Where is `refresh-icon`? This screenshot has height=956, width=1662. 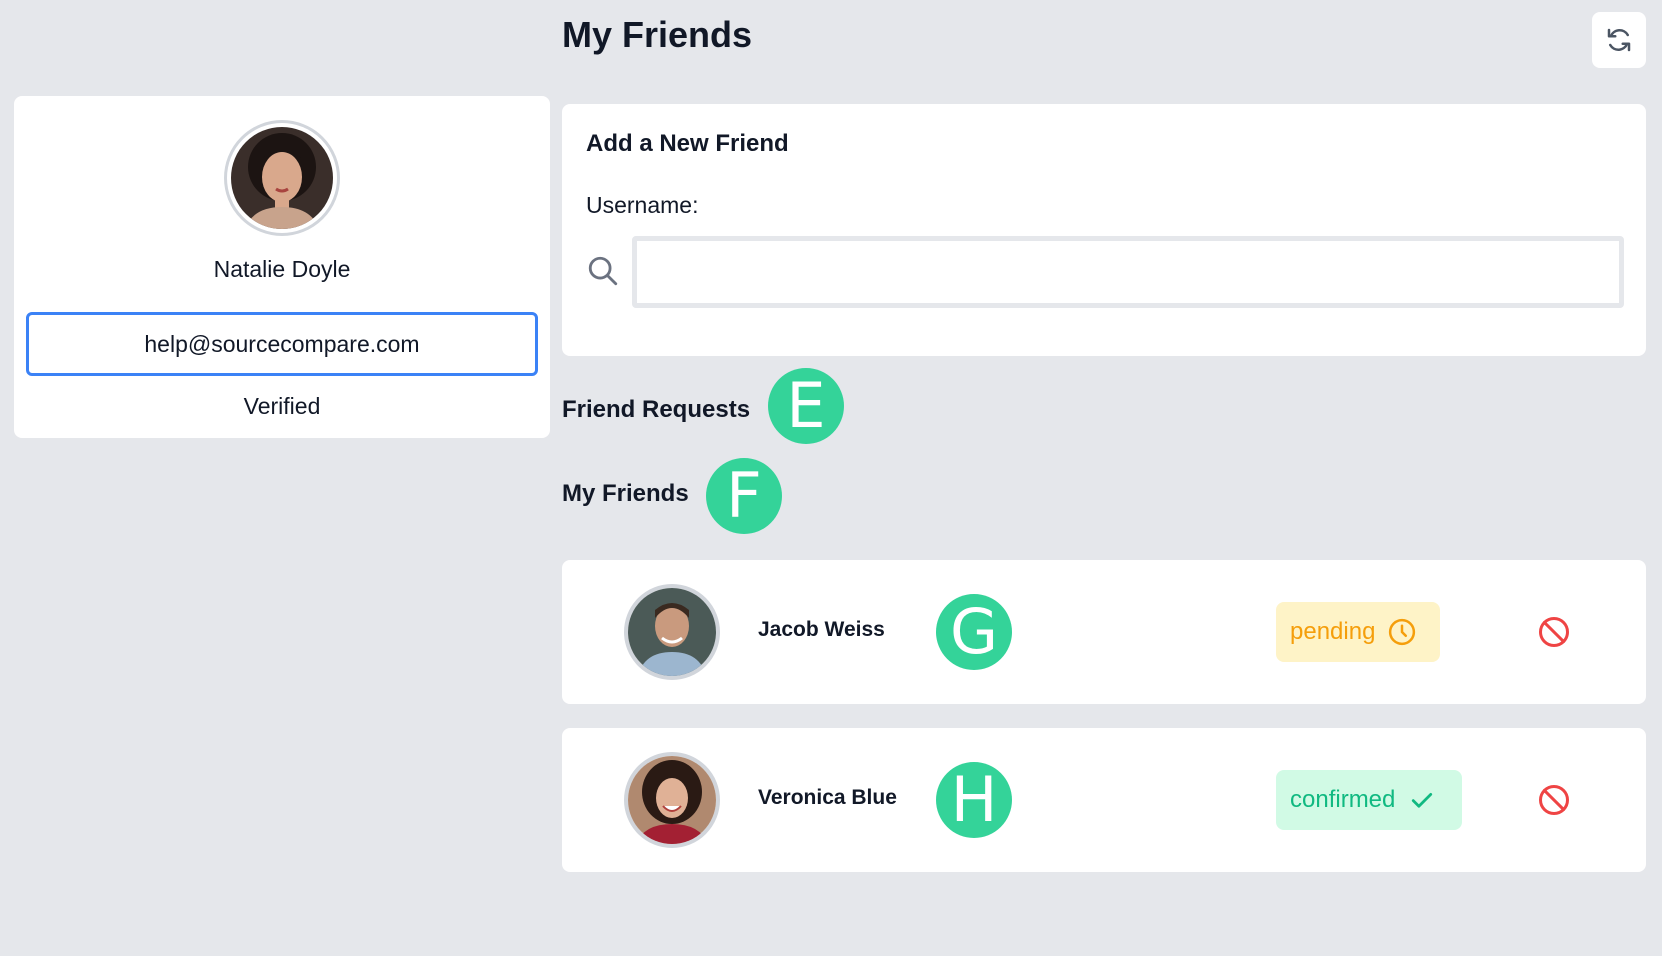 refresh-icon is located at coordinates (1619, 40).